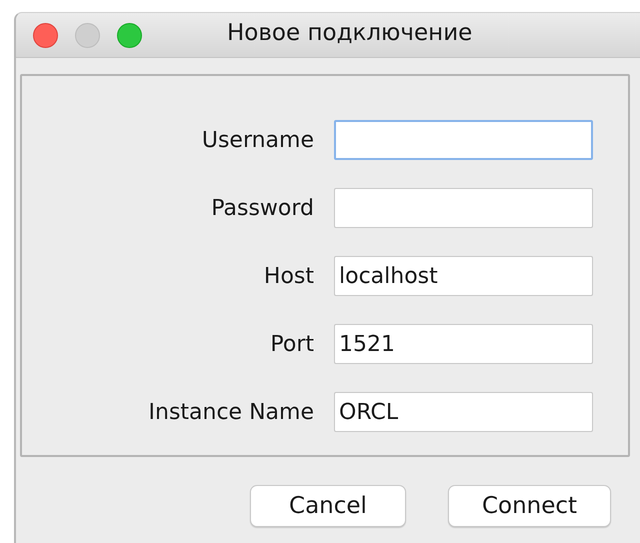  I want to click on connect-button: Connect, so click(529, 506).